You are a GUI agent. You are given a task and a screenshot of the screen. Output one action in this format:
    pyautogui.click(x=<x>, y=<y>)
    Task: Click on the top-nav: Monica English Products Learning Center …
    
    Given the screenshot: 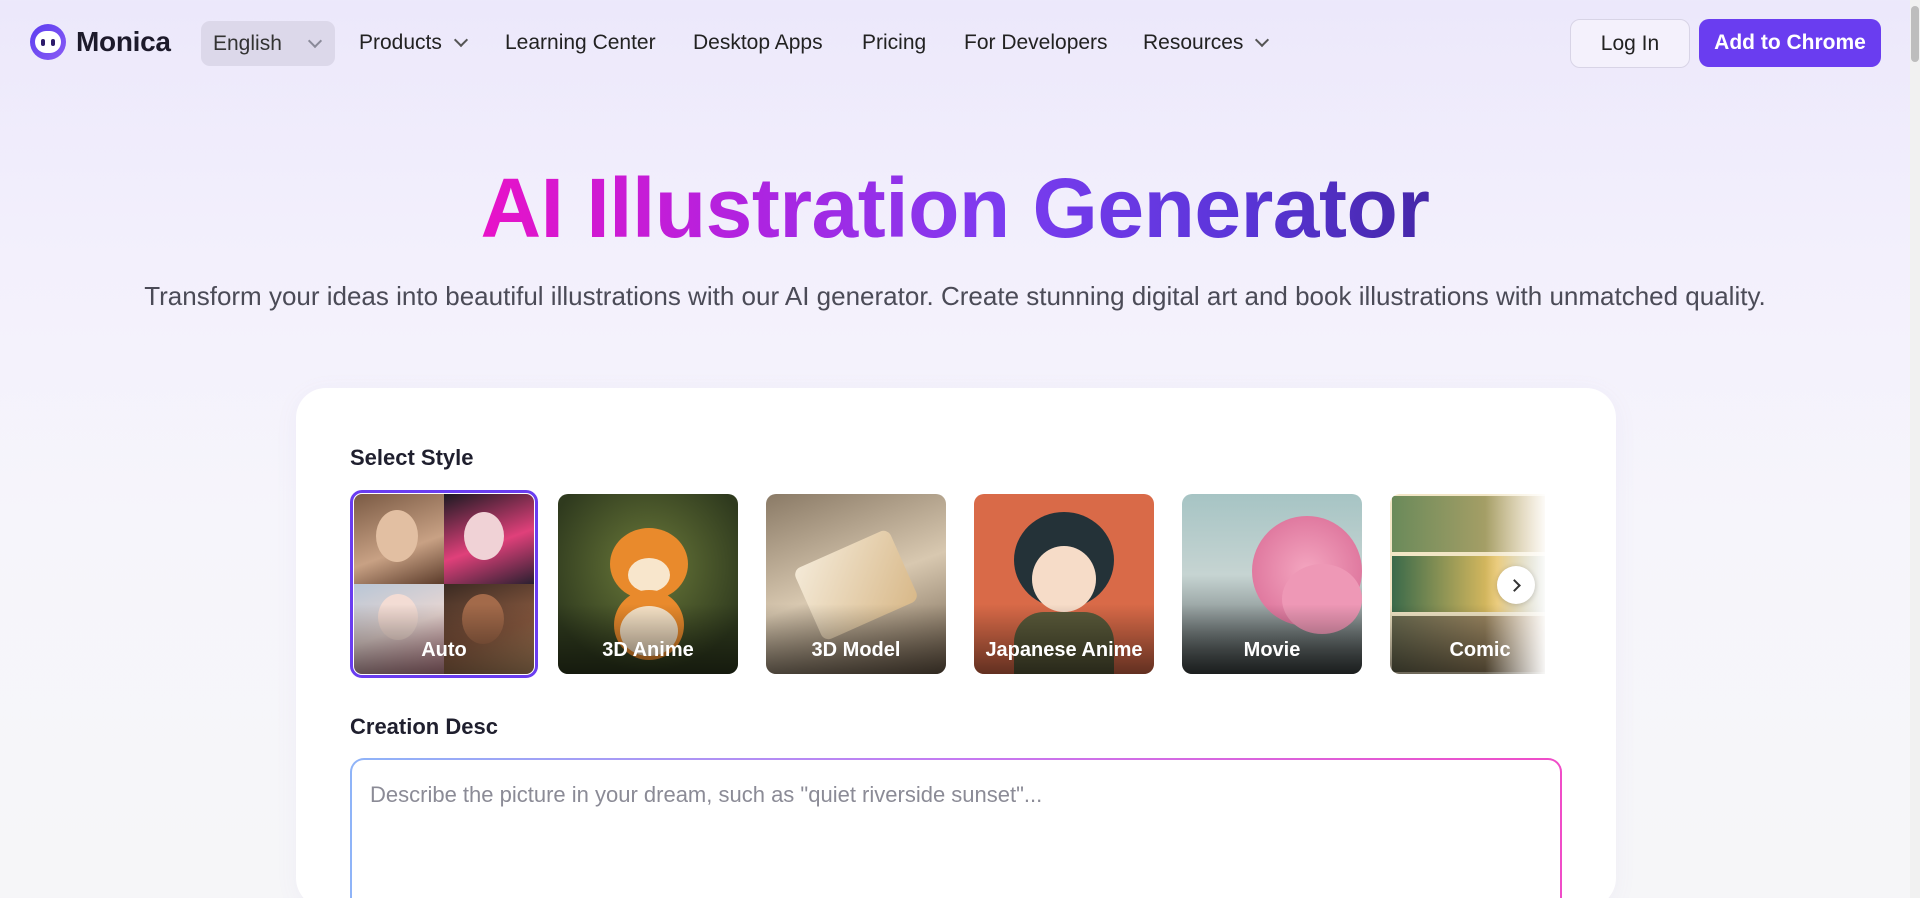 What is the action you would take?
    pyautogui.click(x=955, y=44)
    